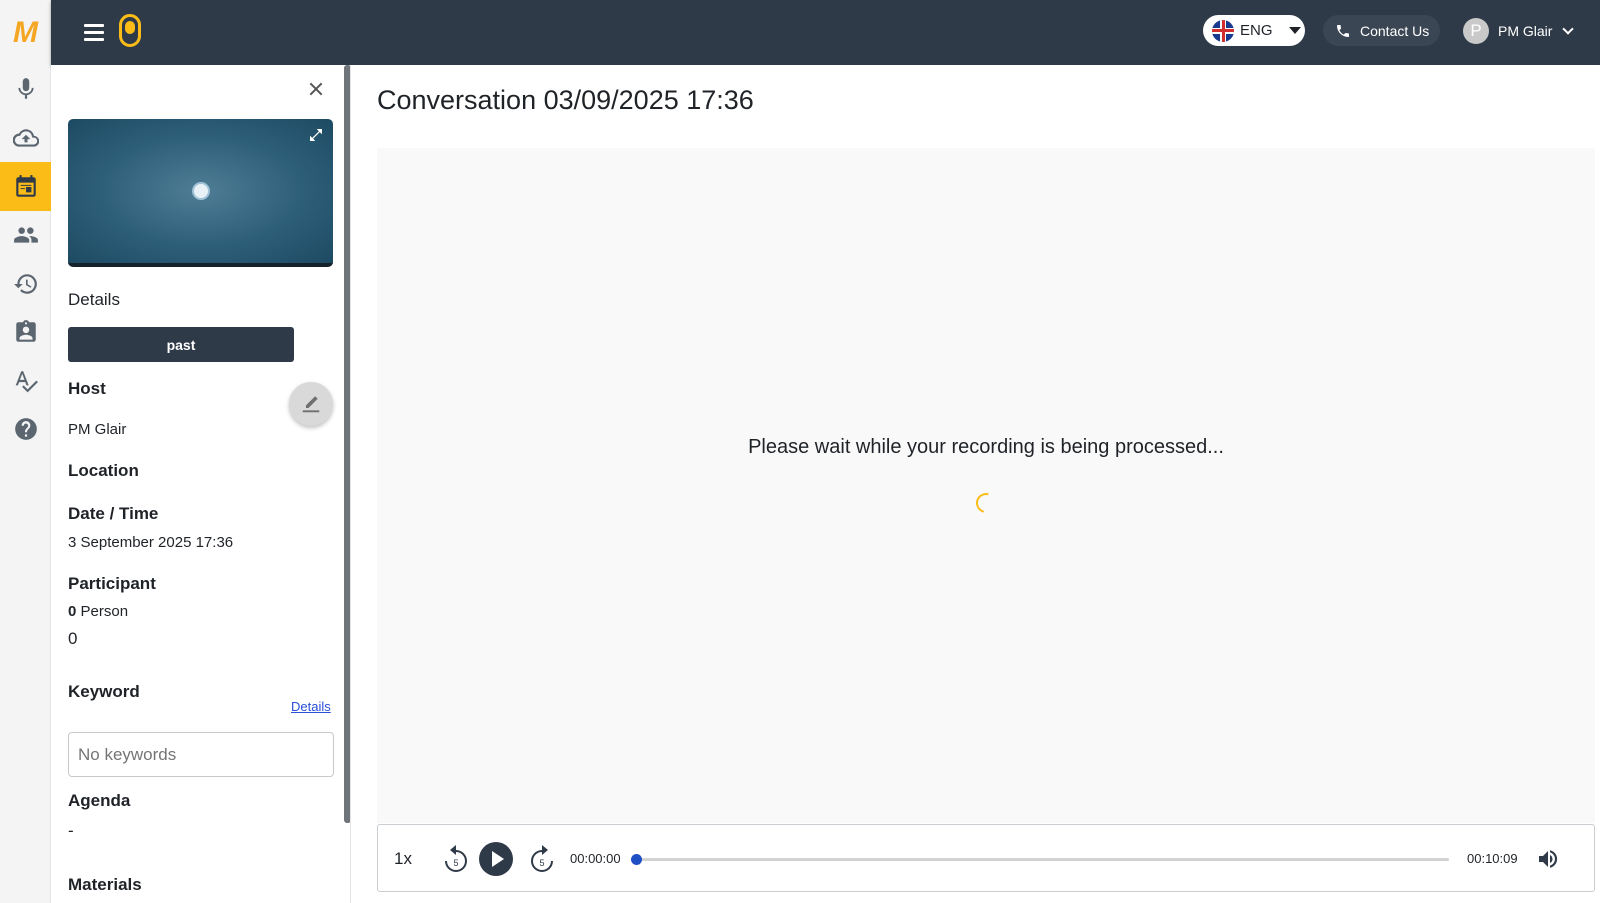 The width and height of the screenshot is (1600, 903). Describe the element at coordinates (636, 859) in the screenshot. I see `seek-knob` at that location.